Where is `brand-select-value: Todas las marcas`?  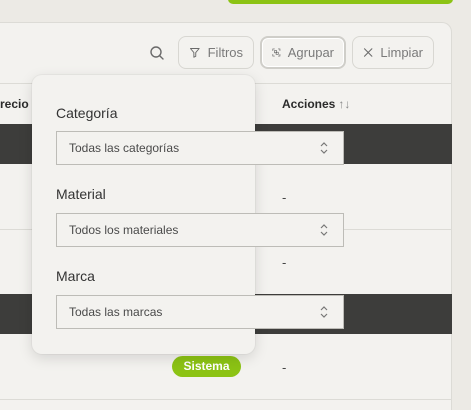
brand-select-value: Todas las marcas is located at coordinates (116, 312).